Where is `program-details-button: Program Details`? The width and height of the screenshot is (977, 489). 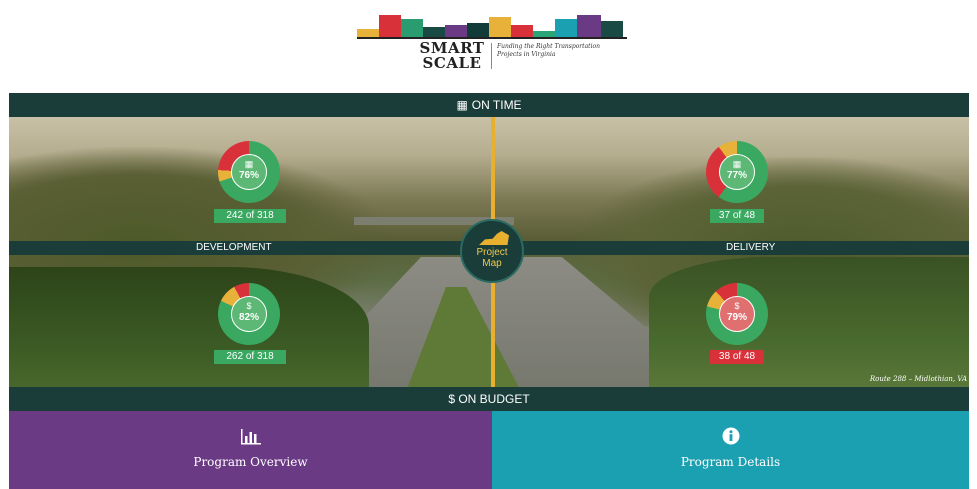
program-details-button: Program Details is located at coordinates (730, 450).